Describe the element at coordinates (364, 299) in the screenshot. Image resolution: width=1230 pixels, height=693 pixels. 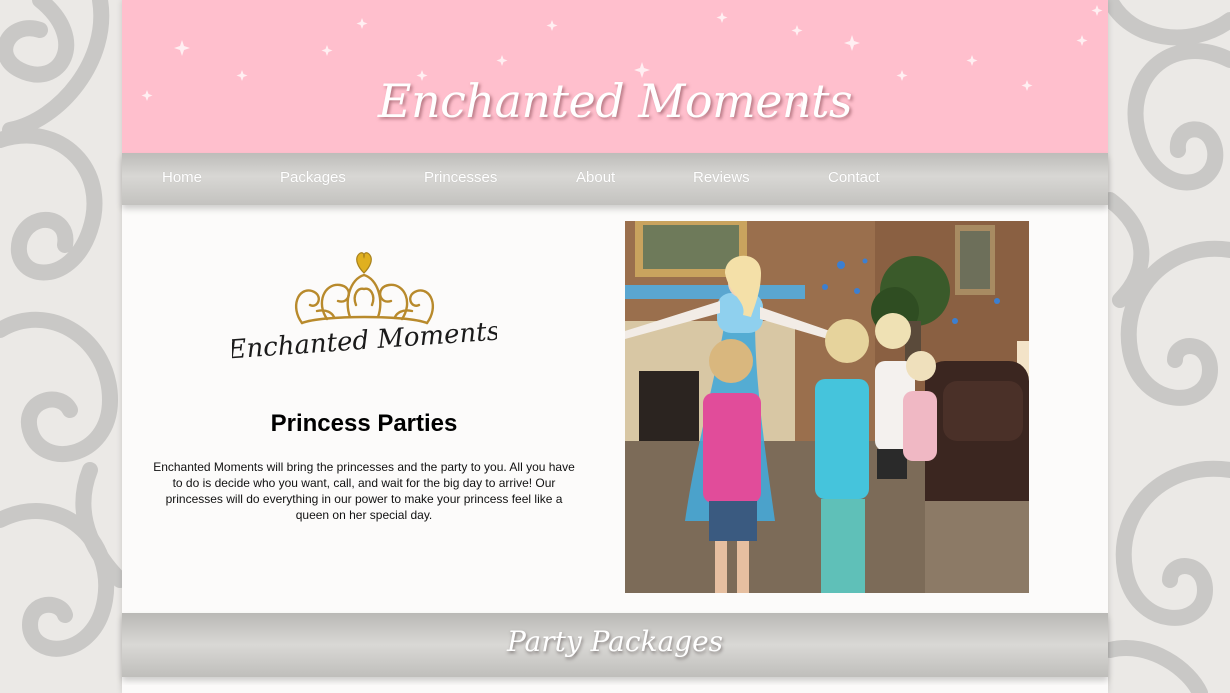
I see `tiara-icon` at that location.